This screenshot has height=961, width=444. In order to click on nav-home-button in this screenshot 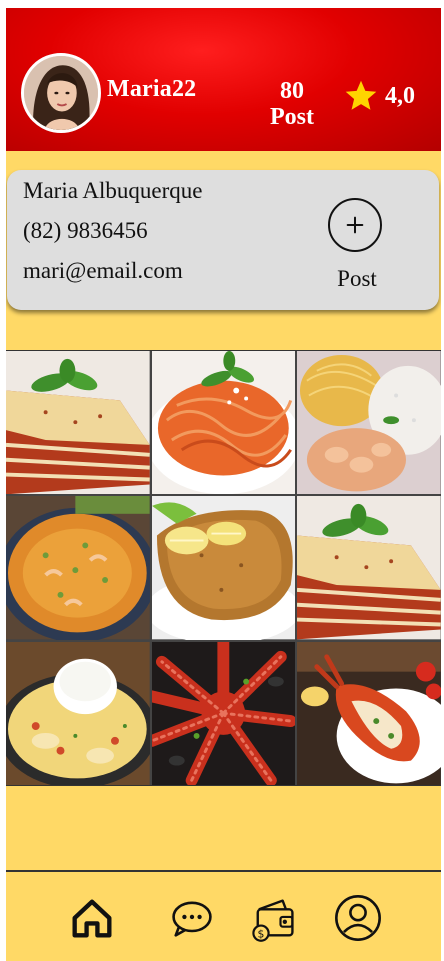, I will do `click(92, 918)`.